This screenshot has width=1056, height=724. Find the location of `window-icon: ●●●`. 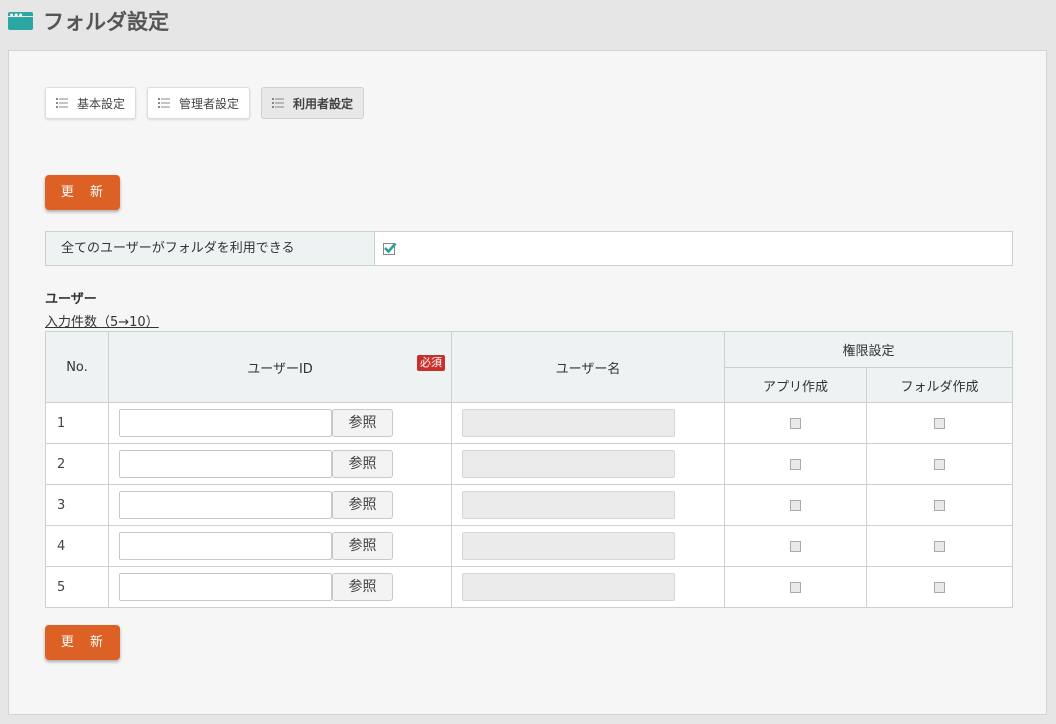

window-icon: ●●● is located at coordinates (20, 21).